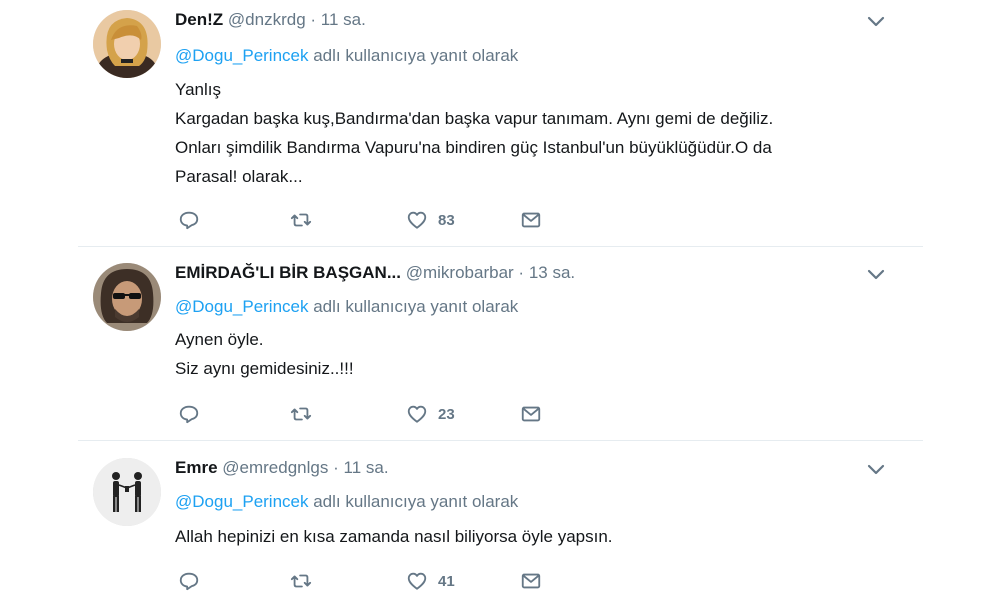 The width and height of the screenshot is (1000, 600). I want to click on like-count: 41, so click(446, 581).